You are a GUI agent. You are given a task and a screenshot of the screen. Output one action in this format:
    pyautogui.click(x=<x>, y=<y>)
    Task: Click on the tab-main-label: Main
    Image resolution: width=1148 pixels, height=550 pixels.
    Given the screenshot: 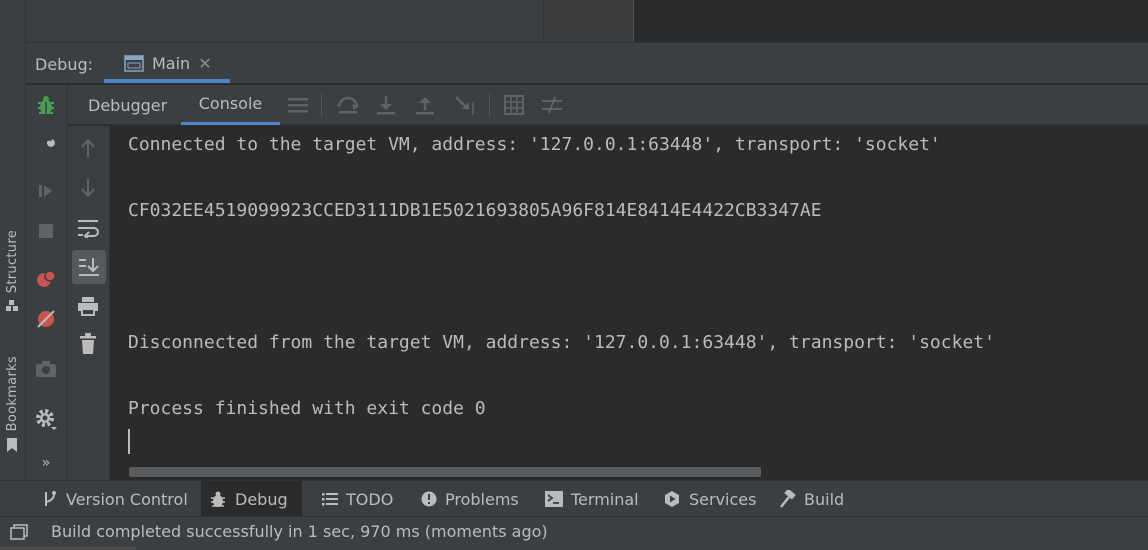 What is the action you would take?
    pyautogui.click(x=171, y=63)
    